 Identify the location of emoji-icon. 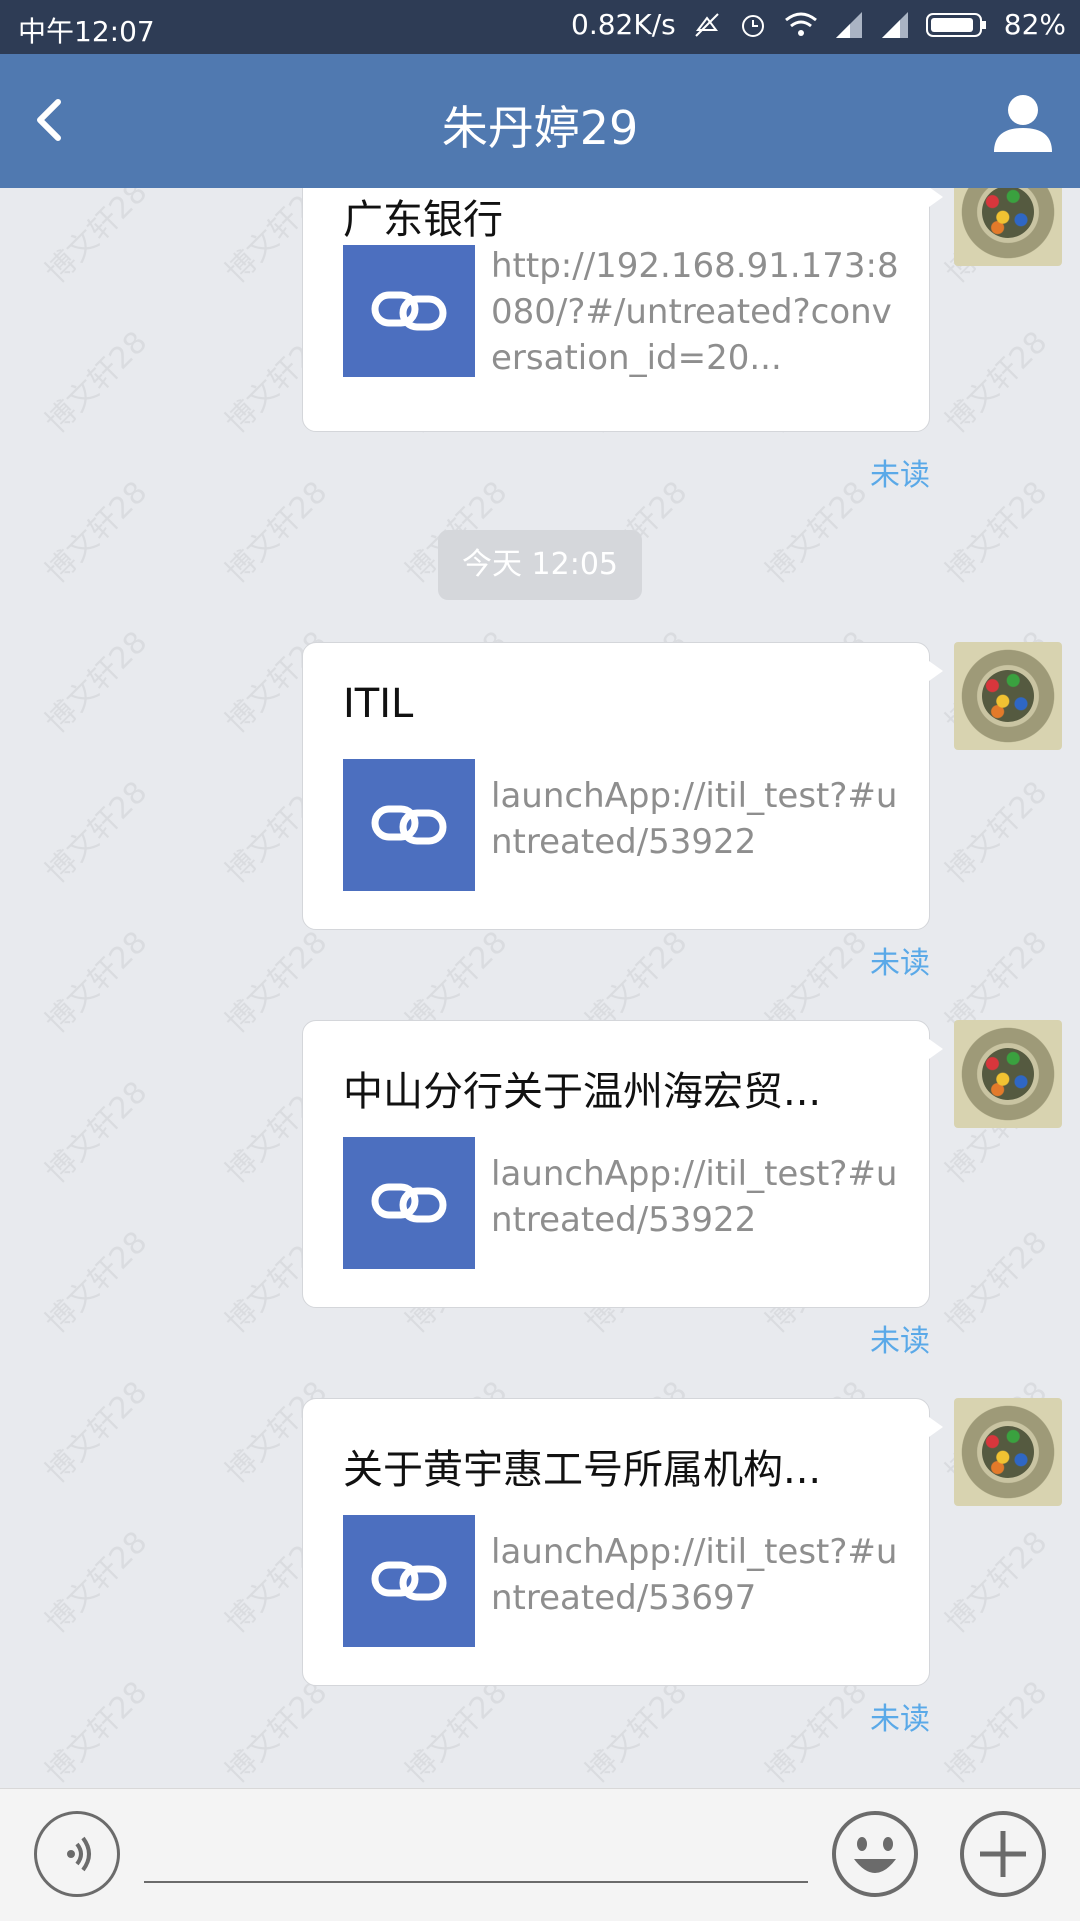
(875, 1854).